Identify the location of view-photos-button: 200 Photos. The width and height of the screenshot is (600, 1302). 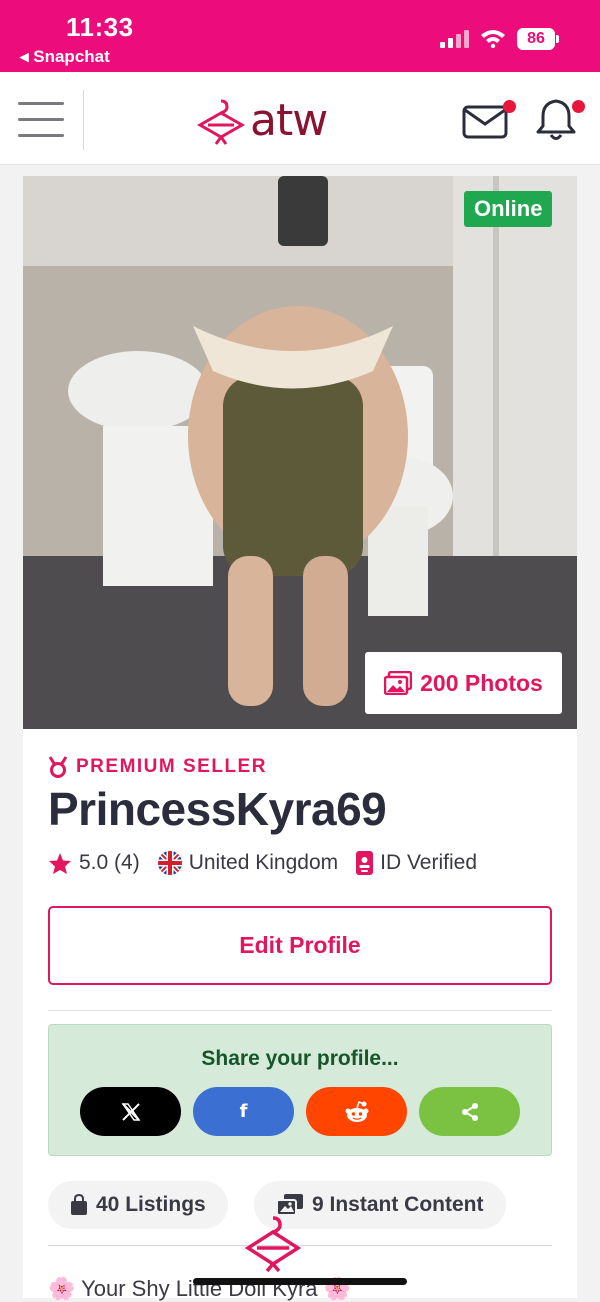
(463, 683).